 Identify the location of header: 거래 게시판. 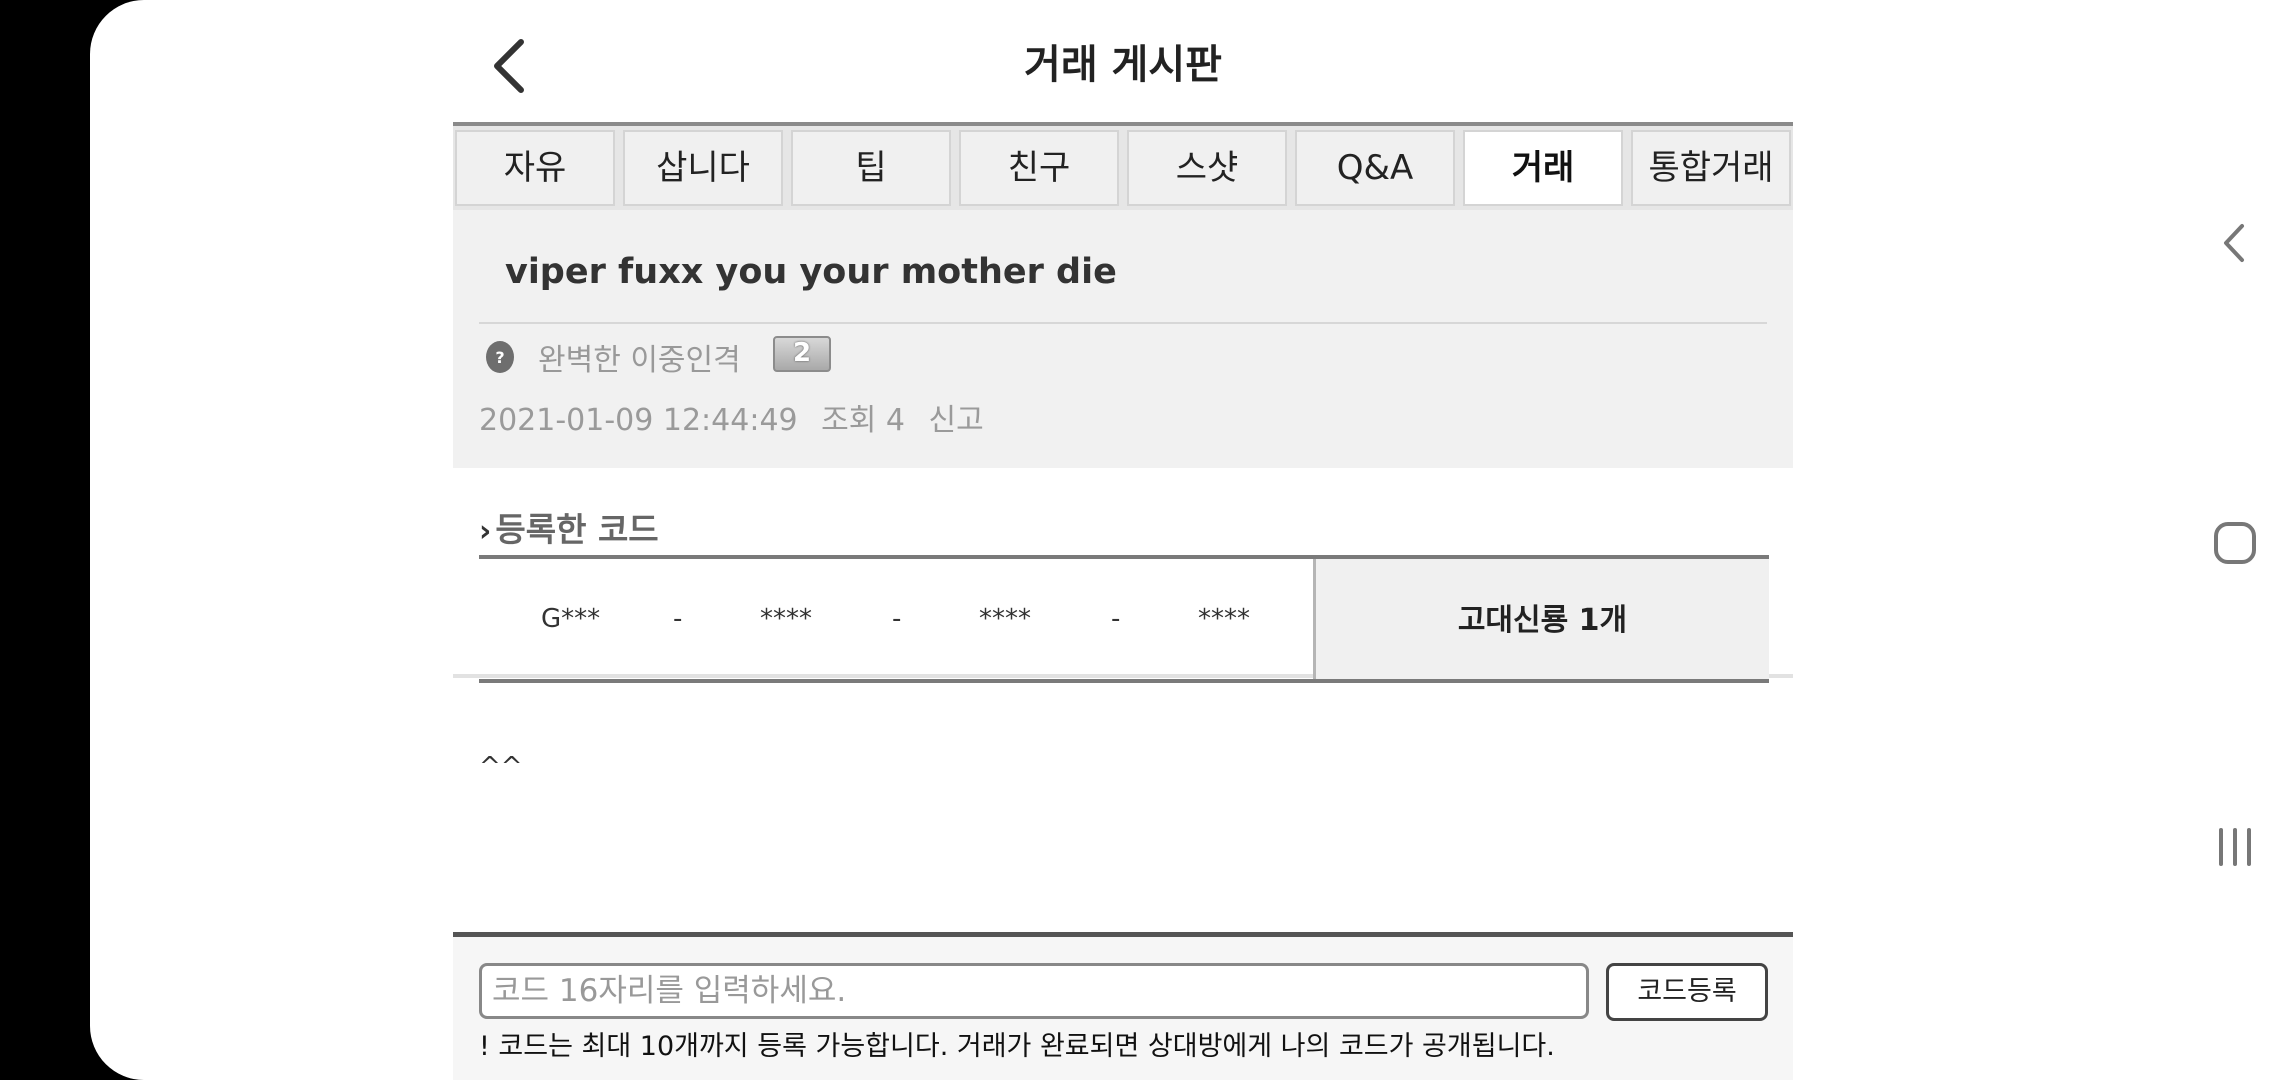
(1123, 63).